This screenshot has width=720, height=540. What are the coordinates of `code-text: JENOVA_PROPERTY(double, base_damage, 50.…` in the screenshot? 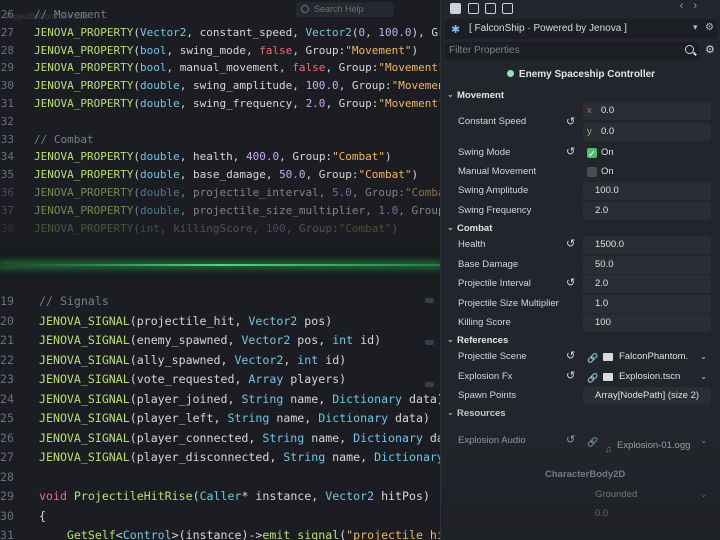 It's located at (226, 175).